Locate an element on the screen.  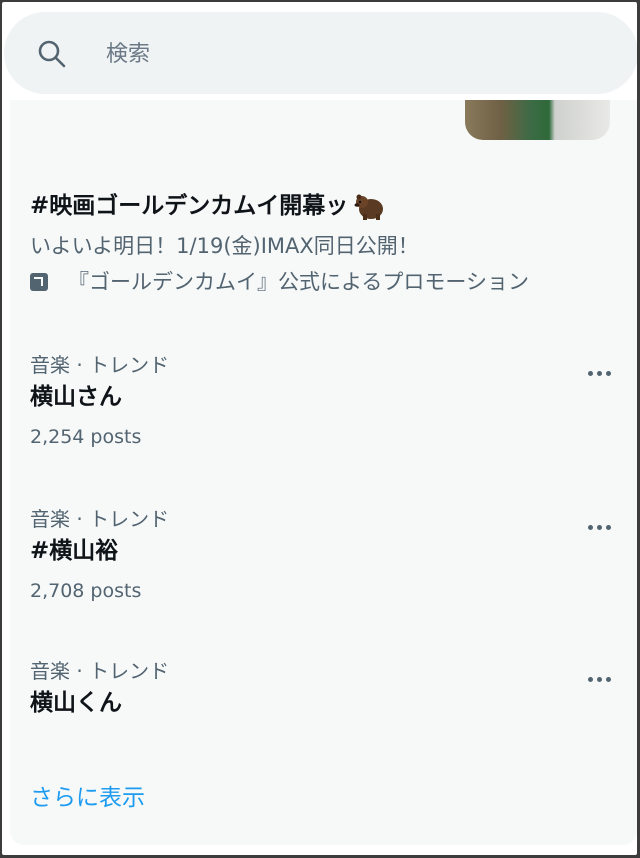
promo-thumbnail is located at coordinates (537, 120).